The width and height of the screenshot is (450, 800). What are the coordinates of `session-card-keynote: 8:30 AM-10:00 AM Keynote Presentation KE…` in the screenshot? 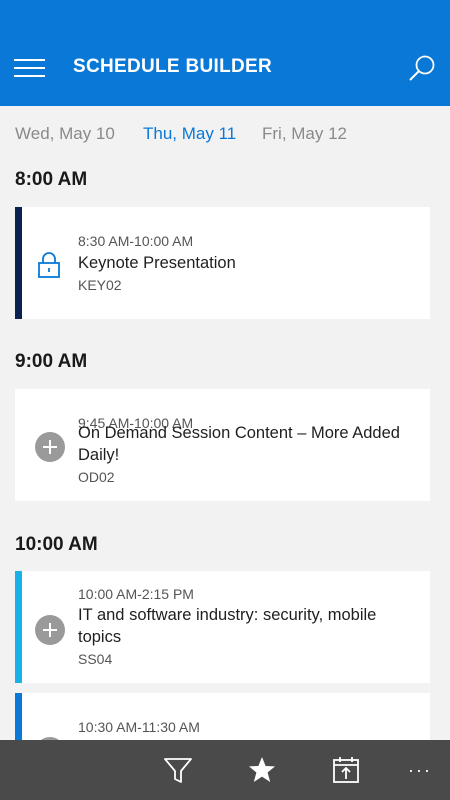 It's located at (222, 263).